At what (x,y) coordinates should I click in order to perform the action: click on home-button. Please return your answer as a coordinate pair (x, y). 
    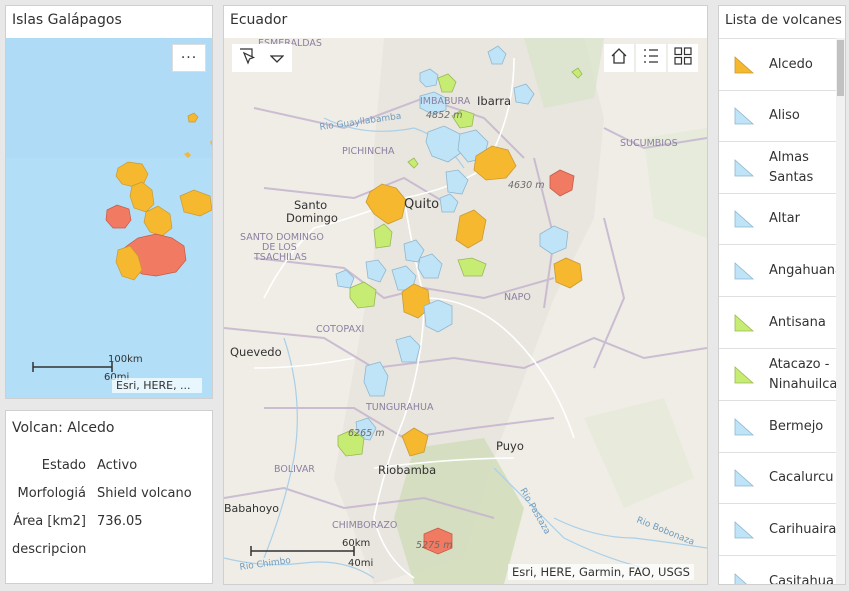
    Looking at the image, I should click on (619, 58).